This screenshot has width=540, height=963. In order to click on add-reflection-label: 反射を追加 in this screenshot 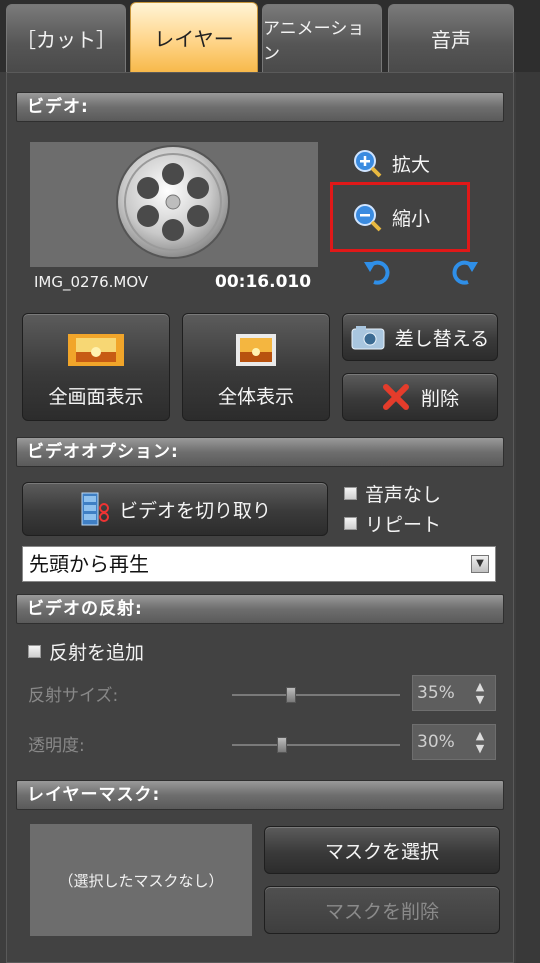, I will do `click(97, 653)`.